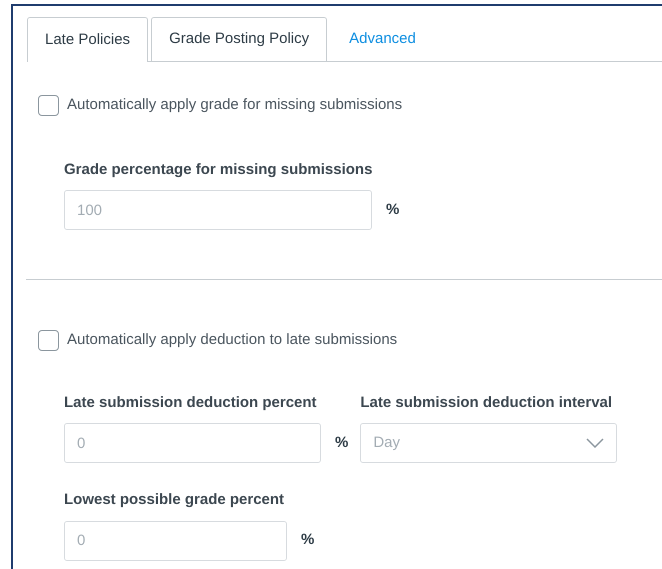 The image size is (662, 569). I want to click on field-label: Lowest possible grade percent, so click(175, 500).